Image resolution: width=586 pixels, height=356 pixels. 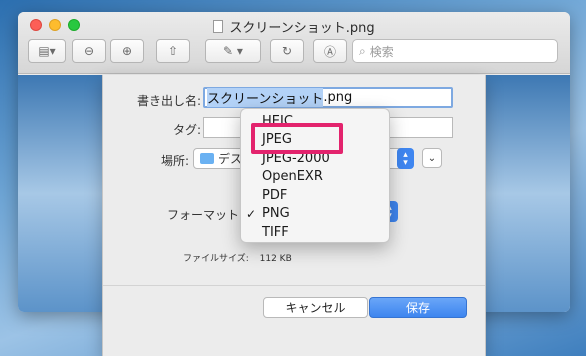 I want to click on location-value: デス, so click(x=230, y=159).